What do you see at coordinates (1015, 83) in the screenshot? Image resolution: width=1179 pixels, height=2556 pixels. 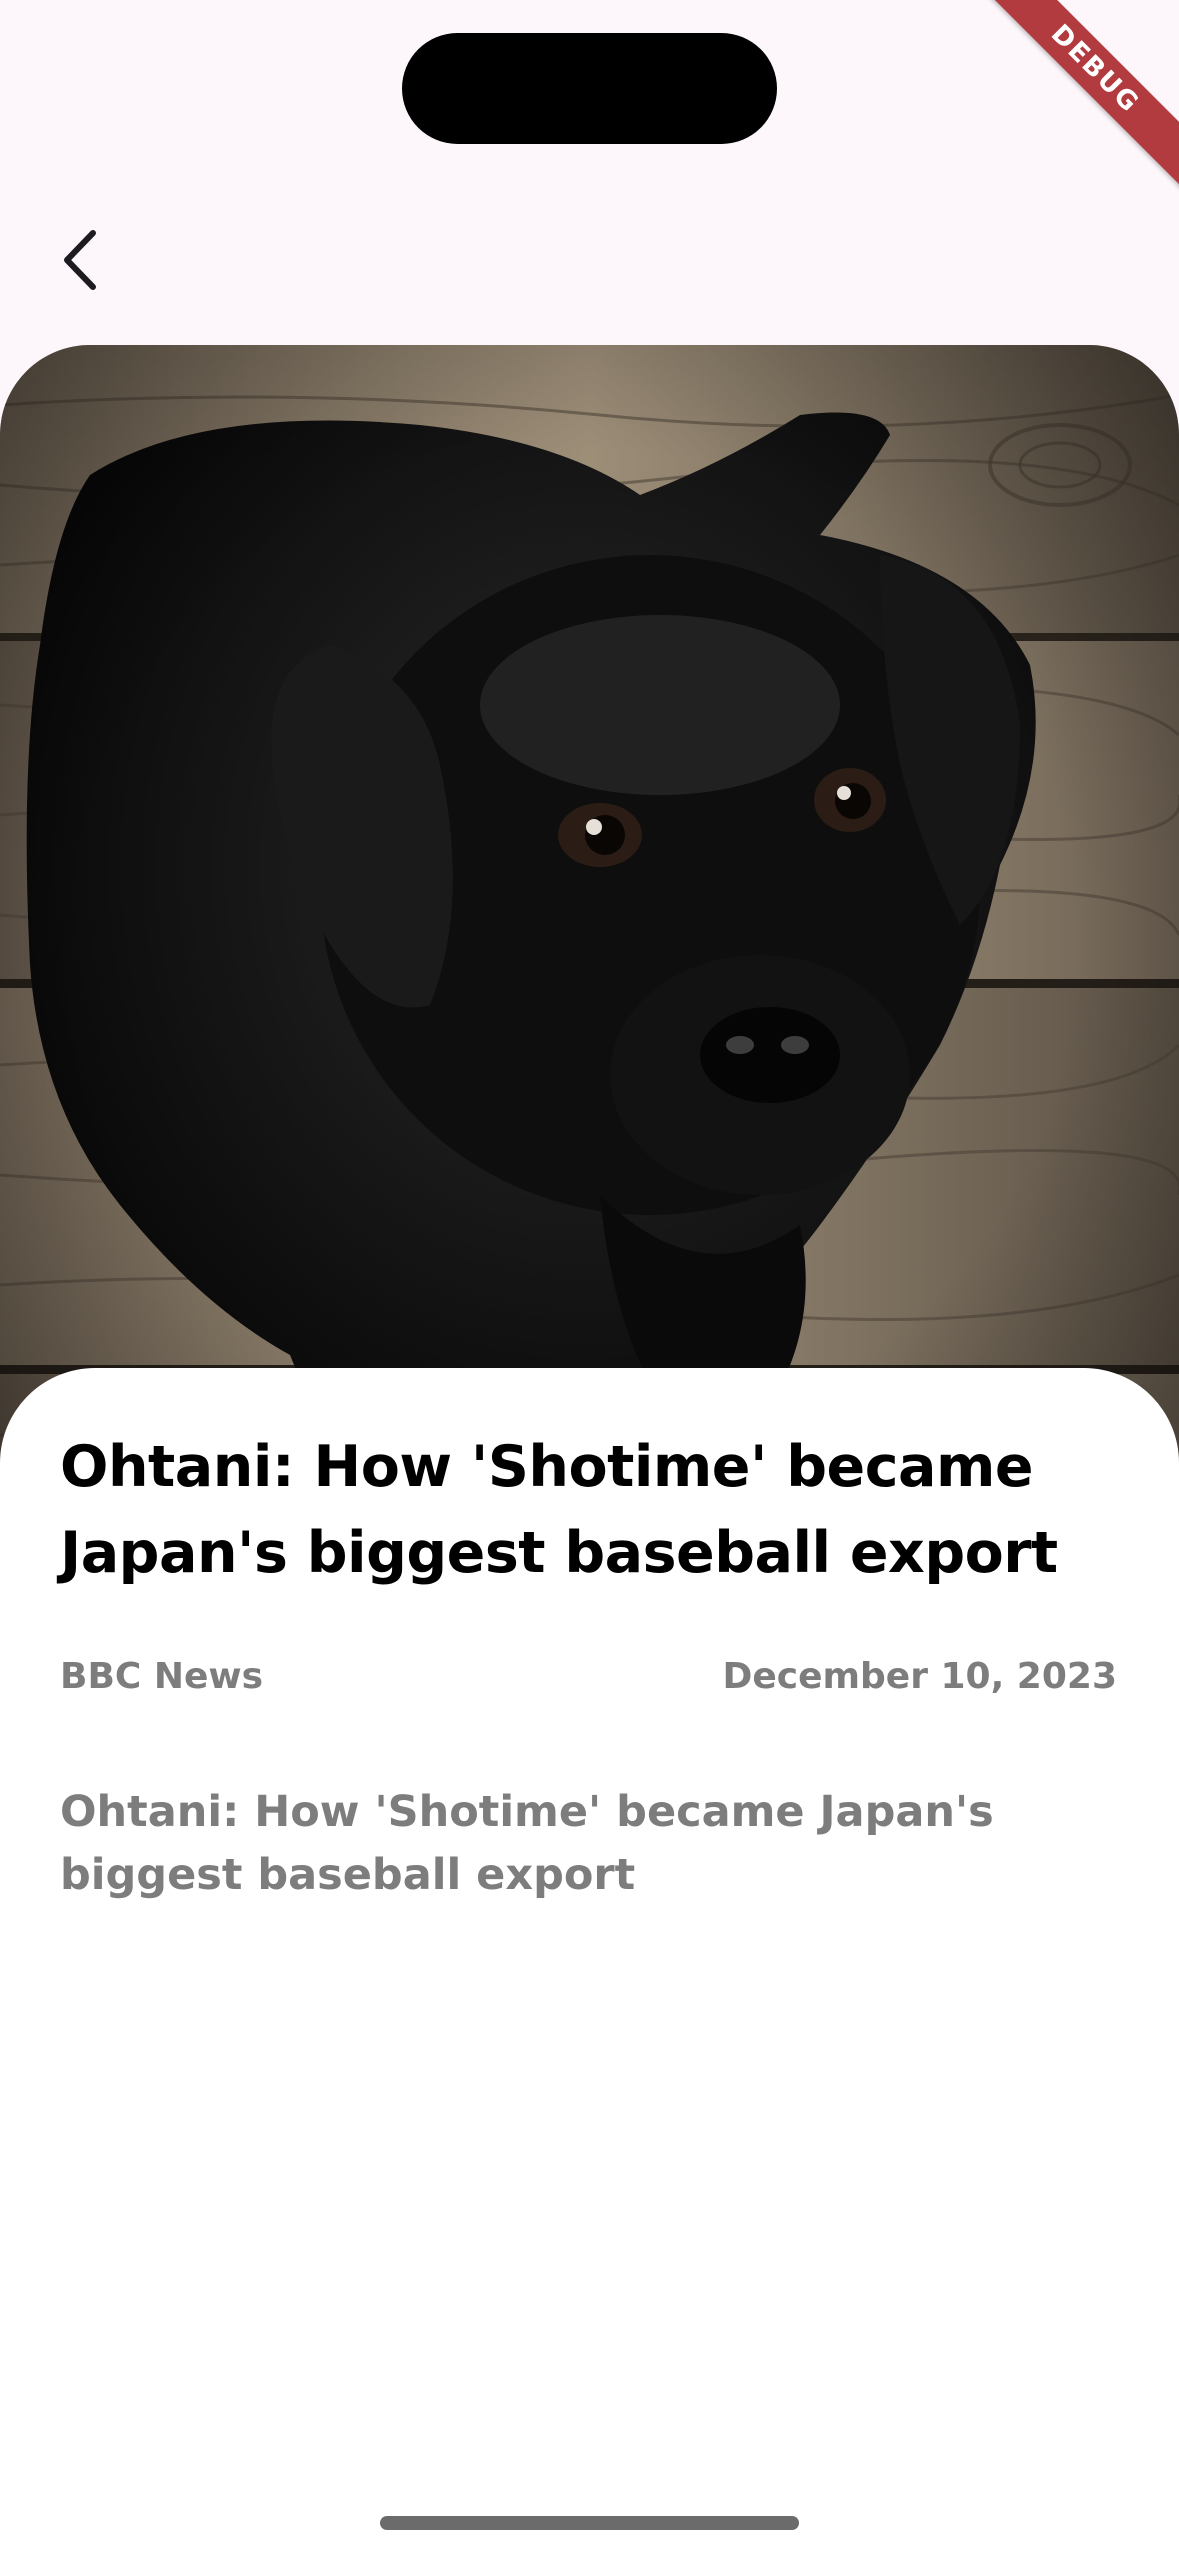 I see `status-indicators` at bounding box center [1015, 83].